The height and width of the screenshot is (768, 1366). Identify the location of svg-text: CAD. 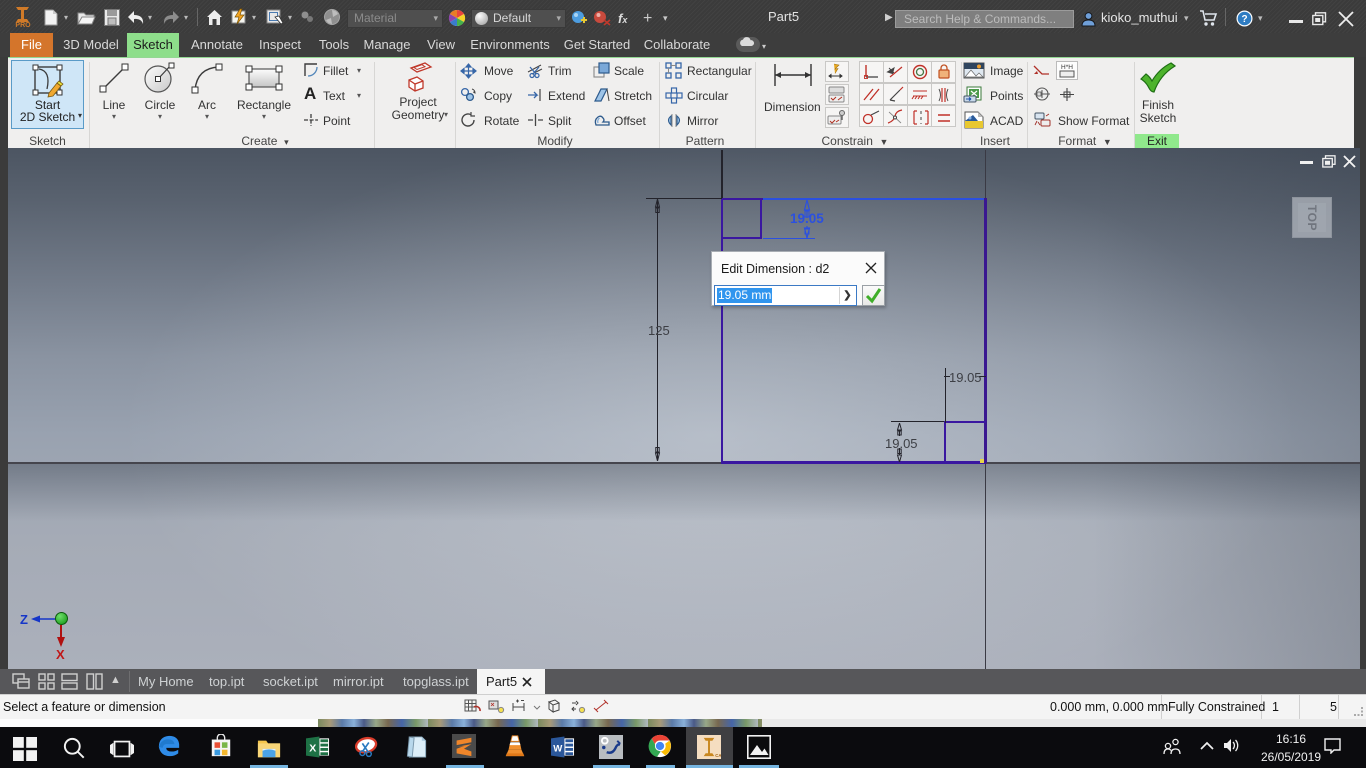
(718, 755).